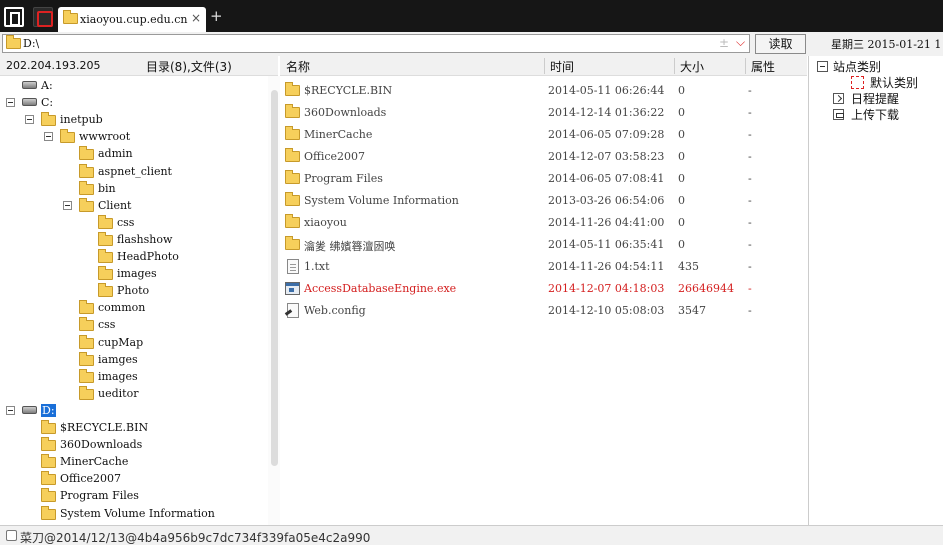 This screenshot has width=943, height=545. I want to click on new-tab-button: +, so click(216, 16).